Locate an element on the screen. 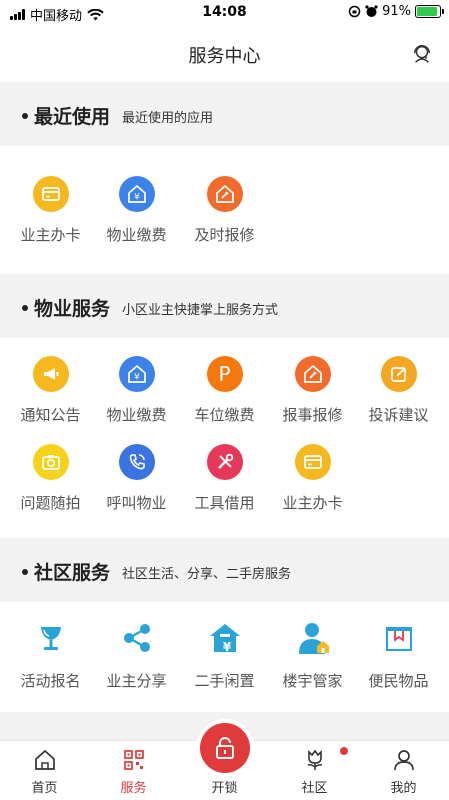 Image resolution: width=449 pixels, height=800 pixels. section-title: 物业服务 is located at coordinates (72, 309).